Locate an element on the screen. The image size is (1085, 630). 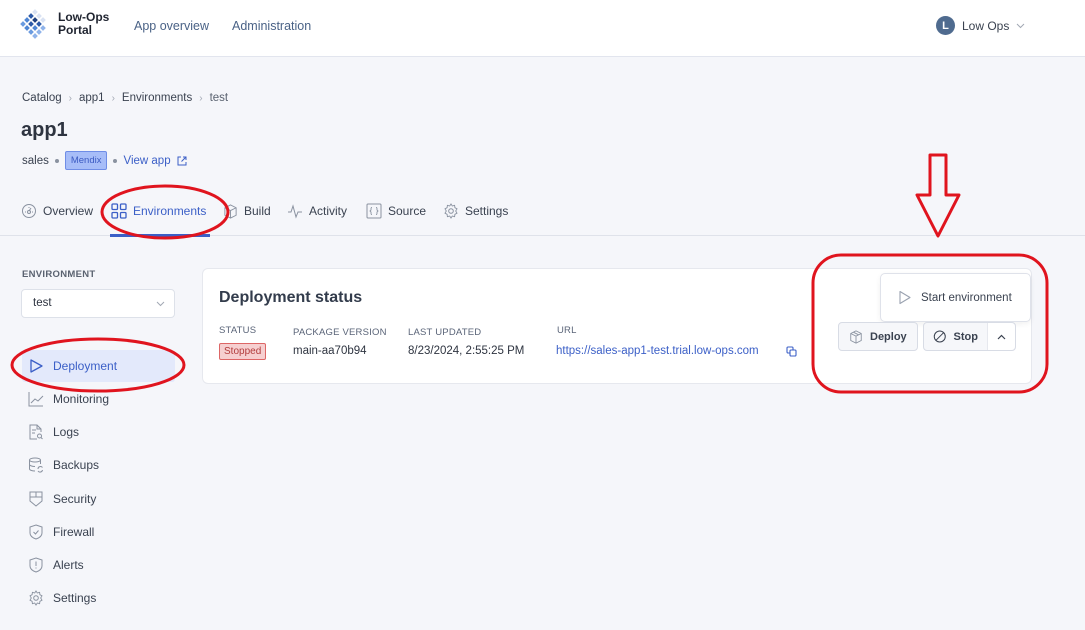
activity-icon is located at coordinates (295, 211).